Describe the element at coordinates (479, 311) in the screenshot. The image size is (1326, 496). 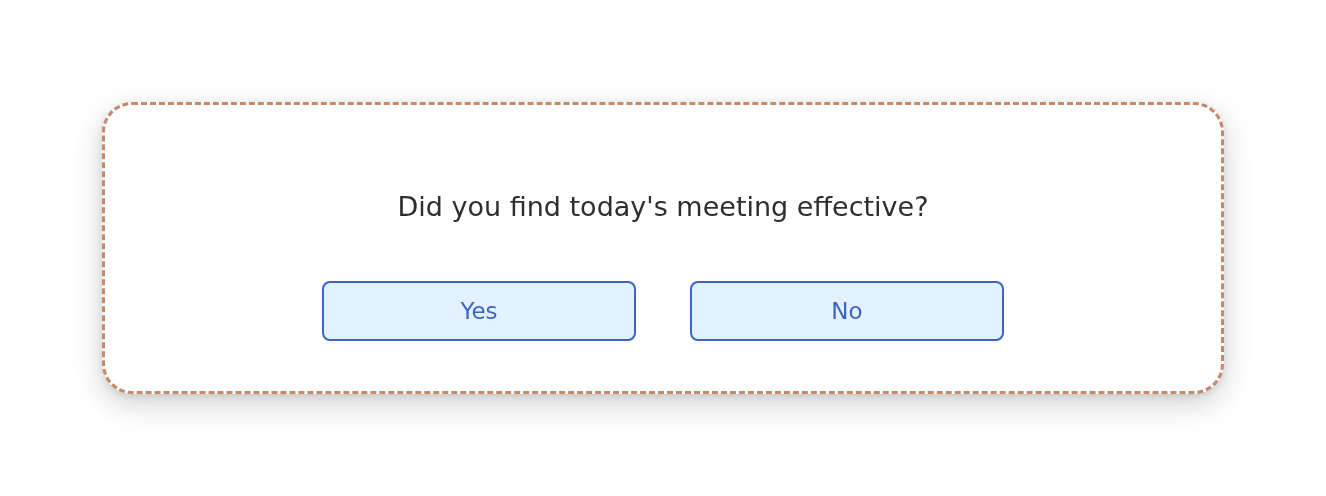
I see `answer-button: Yes` at that location.